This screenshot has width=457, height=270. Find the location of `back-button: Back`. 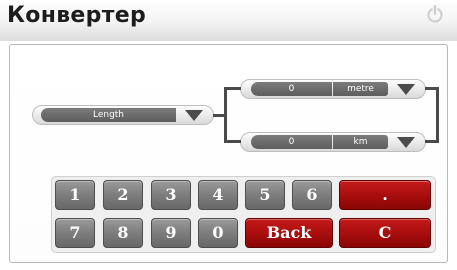

back-button: Back is located at coordinates (289, 233).